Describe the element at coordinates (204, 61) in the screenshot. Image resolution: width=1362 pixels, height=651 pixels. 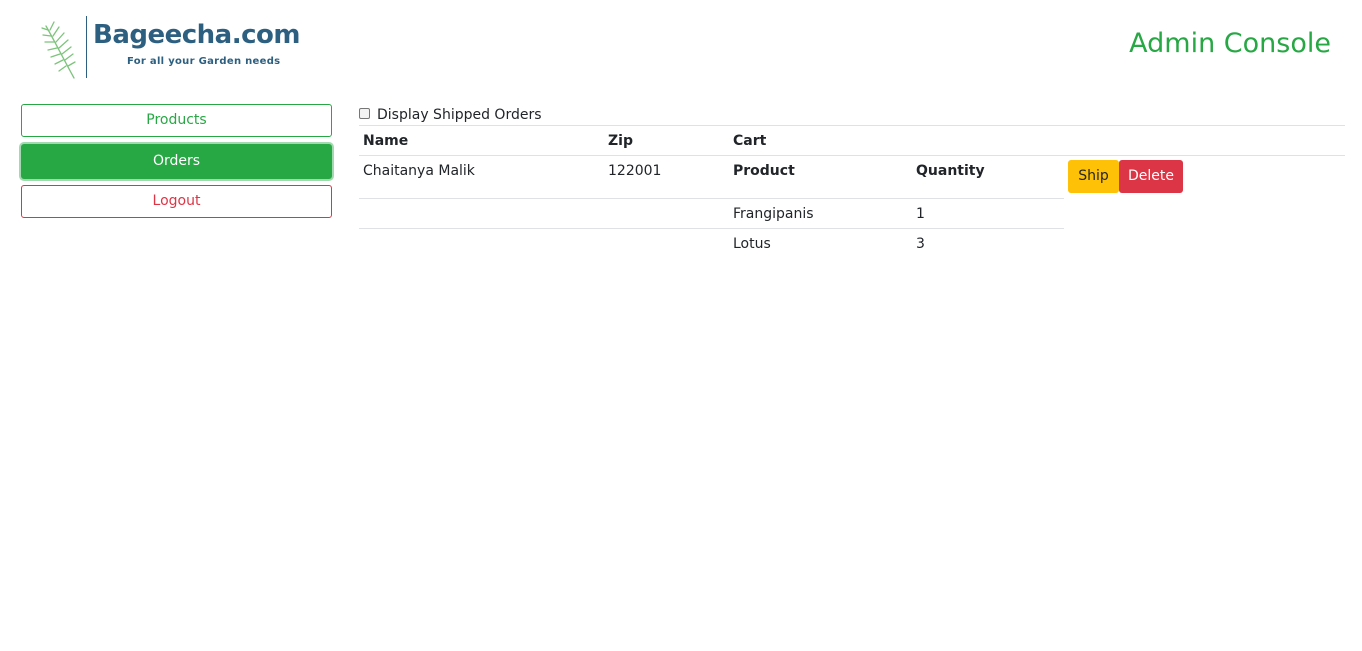
I see `brand-tagline: For all your Garden needs` at that location.